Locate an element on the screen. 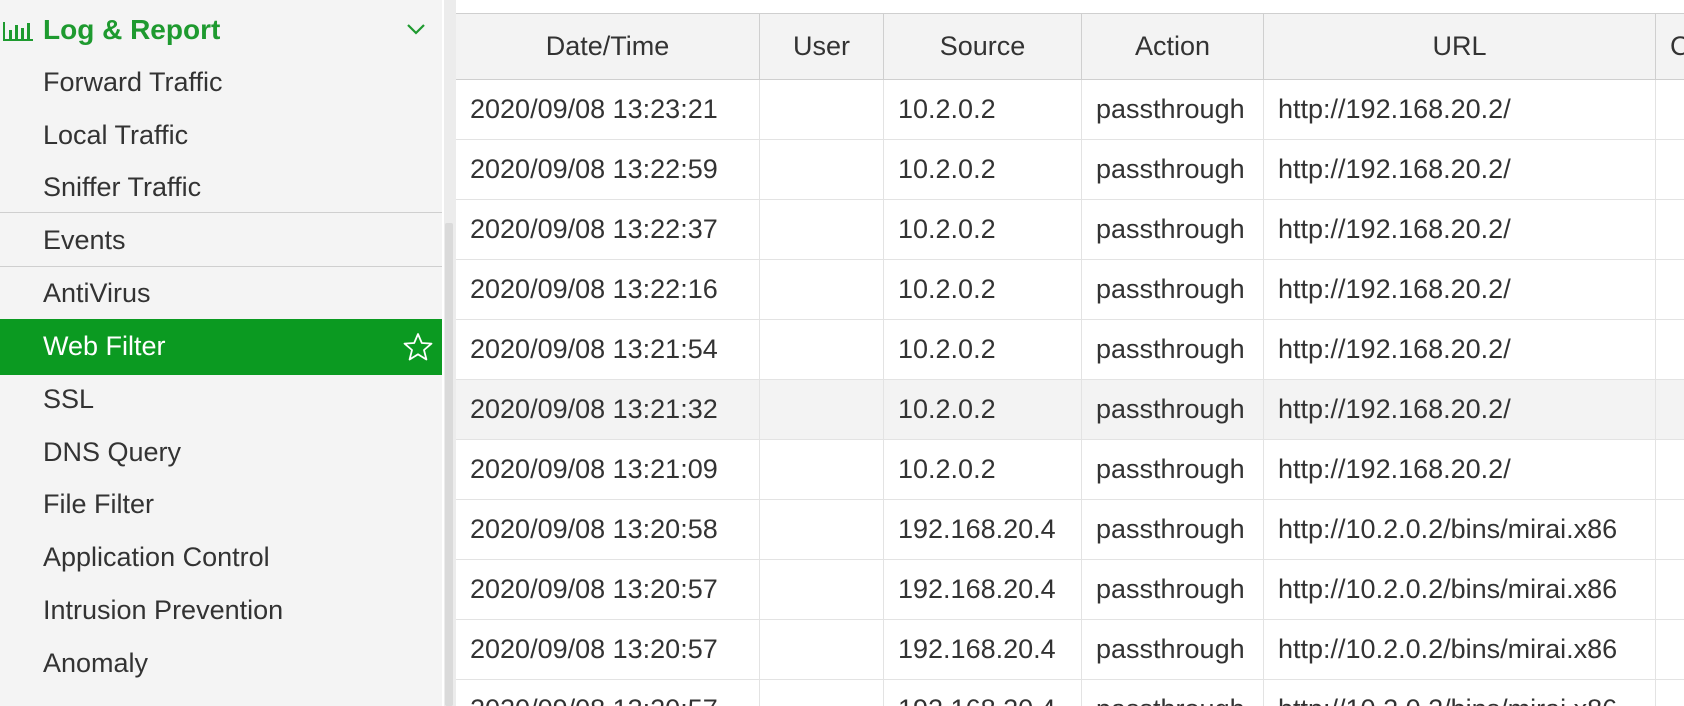 Image resolution: width=1684 pixels, height=706 pixels. column-header: Source is located at coordinates (983, 46).